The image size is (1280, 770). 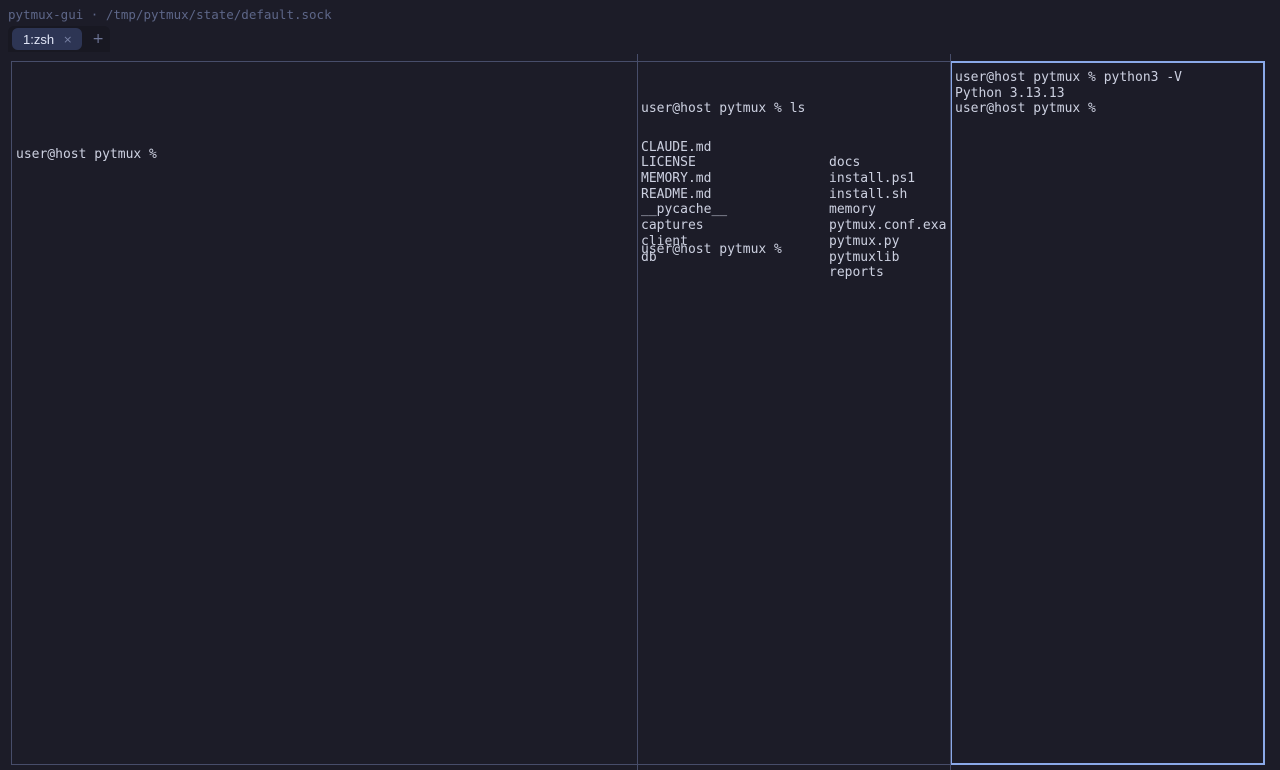 I want to click on ls-row: captures pytmux.py, so click(x=796, y=225).